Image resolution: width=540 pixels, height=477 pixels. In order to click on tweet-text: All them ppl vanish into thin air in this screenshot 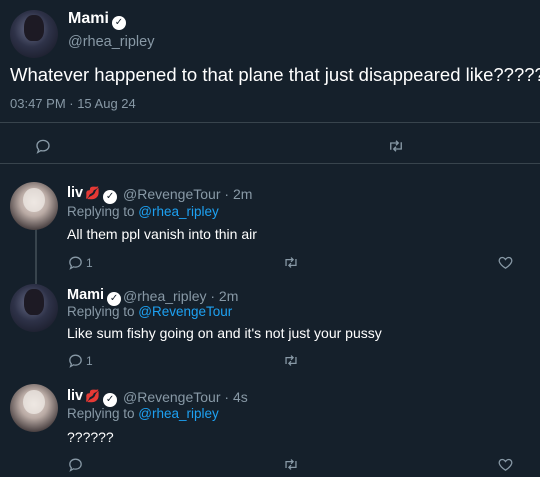, I will do `click(162, 234)`.